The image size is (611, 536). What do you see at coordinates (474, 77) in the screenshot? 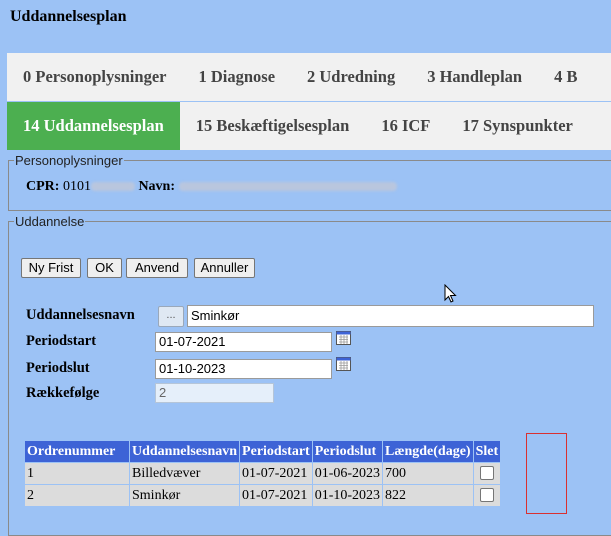
I see `tab-handleplan: 3 Handleplan` at bounding box center [474, 77].